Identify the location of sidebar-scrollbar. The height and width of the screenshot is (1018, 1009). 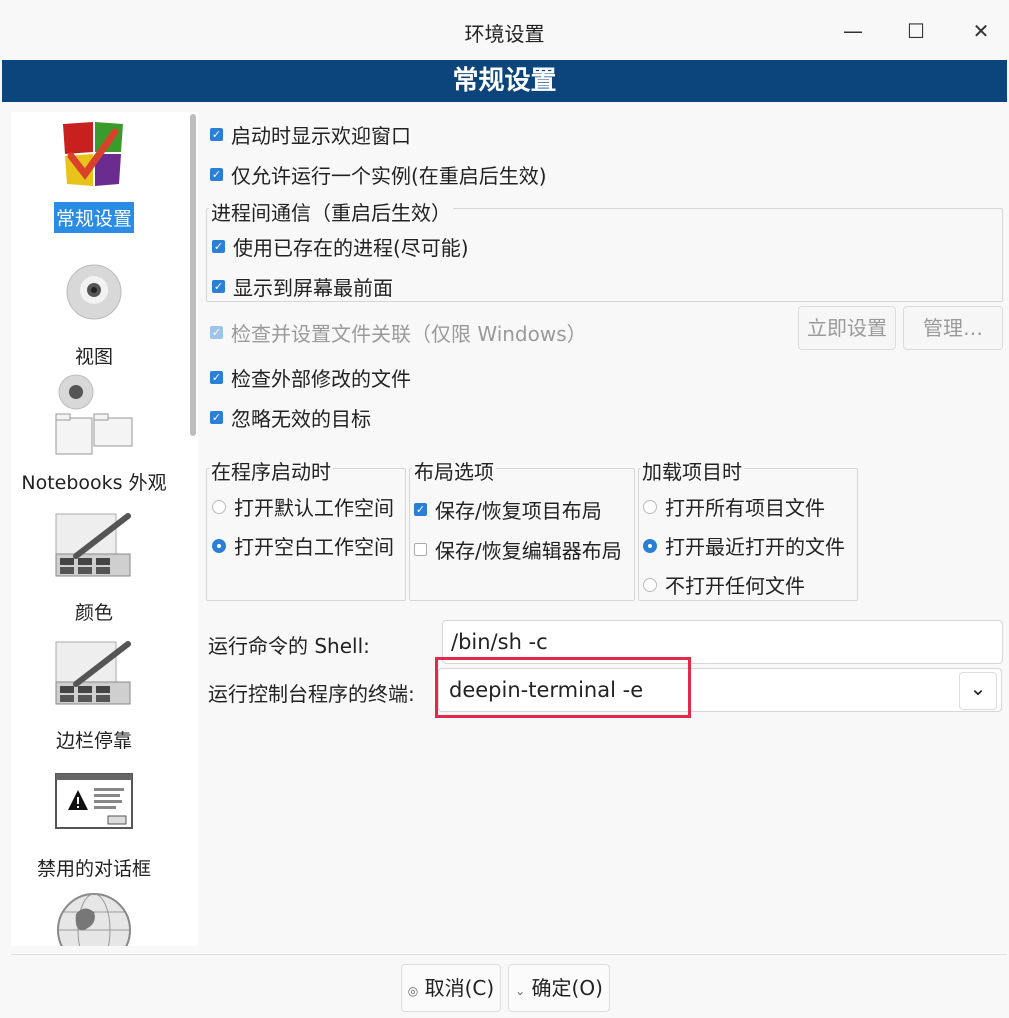
(193, 275).